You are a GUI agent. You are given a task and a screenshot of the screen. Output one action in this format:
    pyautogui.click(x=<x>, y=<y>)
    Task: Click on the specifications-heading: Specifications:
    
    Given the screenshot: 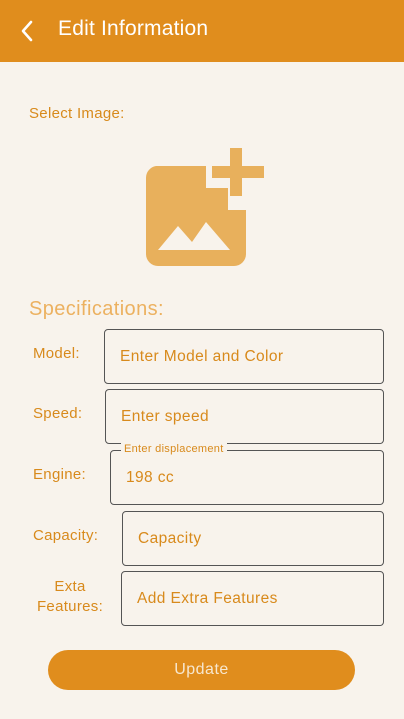 What is the action you would take?
    pyautogui.click(x=96, y=309)
    